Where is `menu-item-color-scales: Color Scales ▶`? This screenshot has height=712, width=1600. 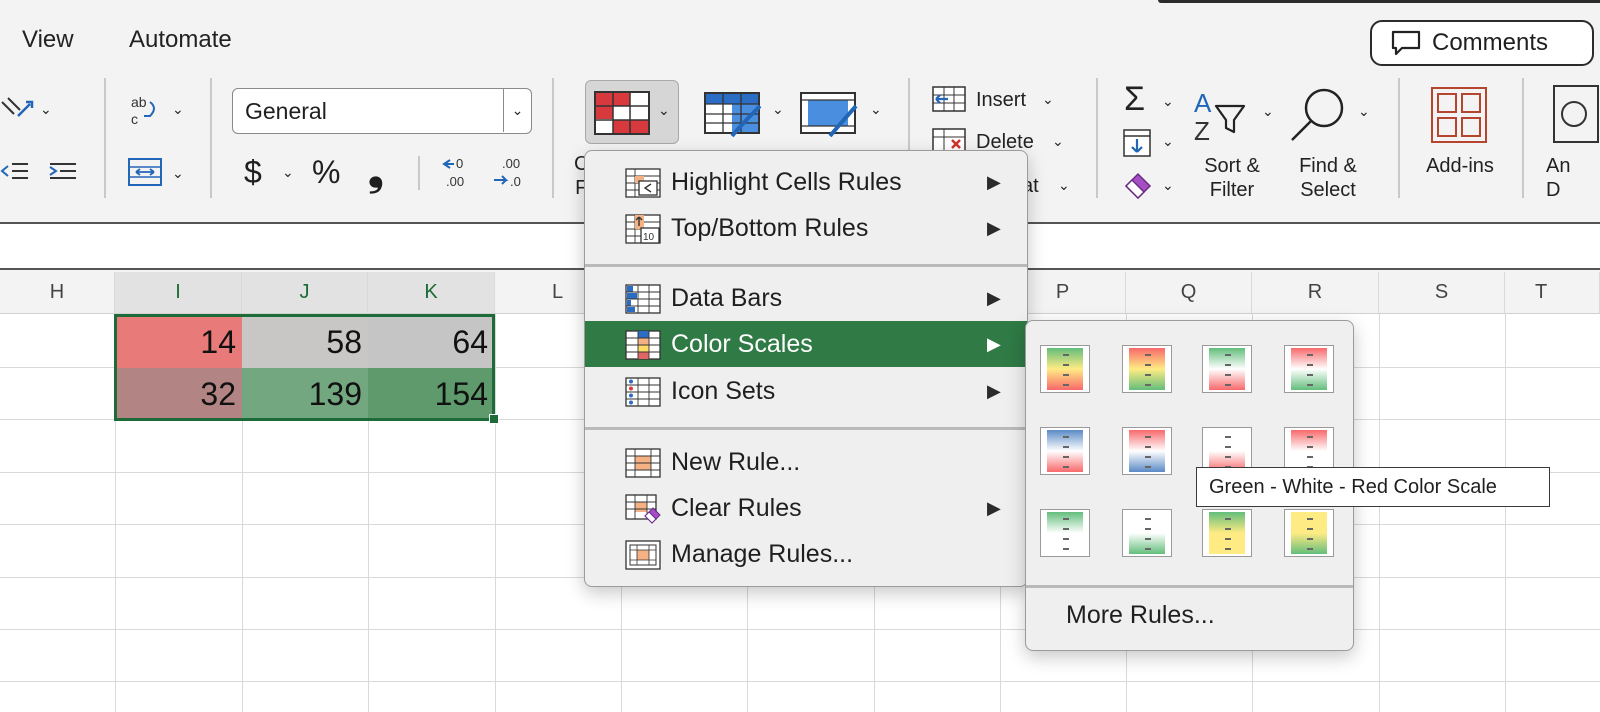 menu-item-color-scales: Color Scales ▶ is located at coordinates (806, 344).